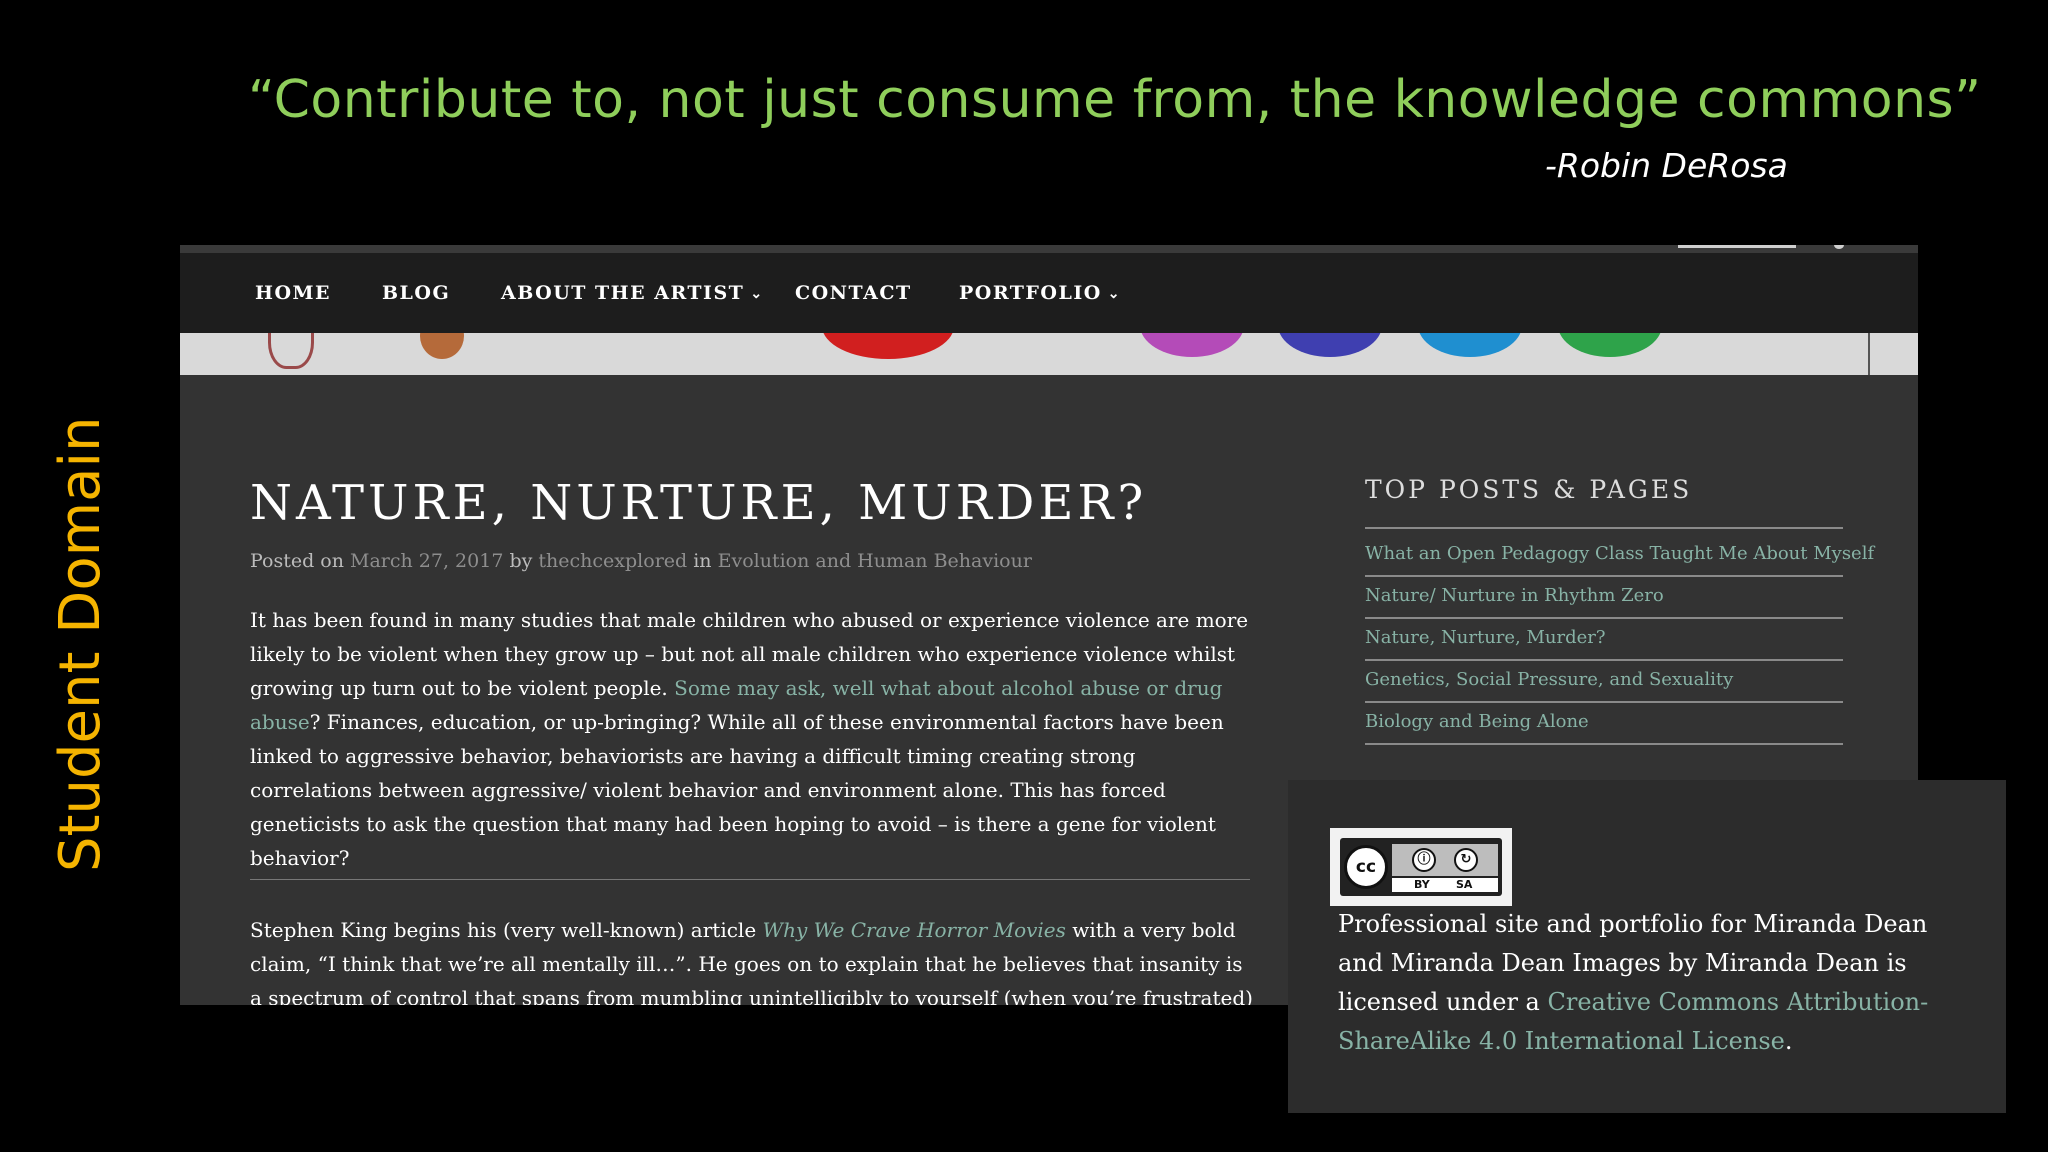 The image size is (2048, 1152). What do you see at coordinates (1869, 354) in the screenshot?
I see `banner-divider` at bounding box center [1869, 354].